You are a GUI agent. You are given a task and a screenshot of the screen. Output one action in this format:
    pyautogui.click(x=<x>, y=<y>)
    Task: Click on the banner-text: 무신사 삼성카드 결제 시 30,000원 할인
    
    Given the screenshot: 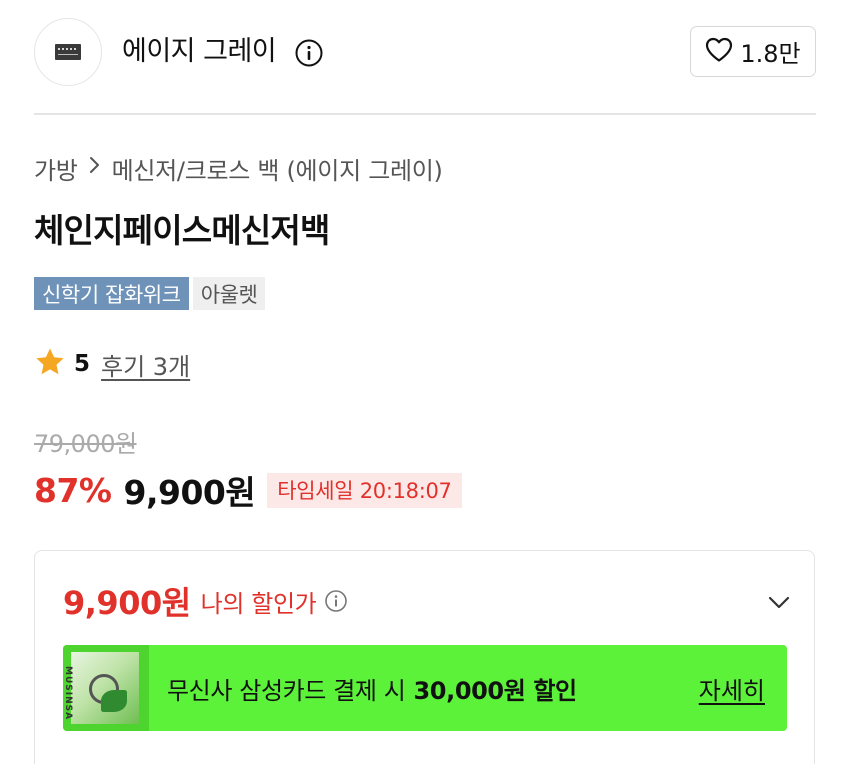 What is the action you would take?
    pyautogui.click(x=372, y=688)
    